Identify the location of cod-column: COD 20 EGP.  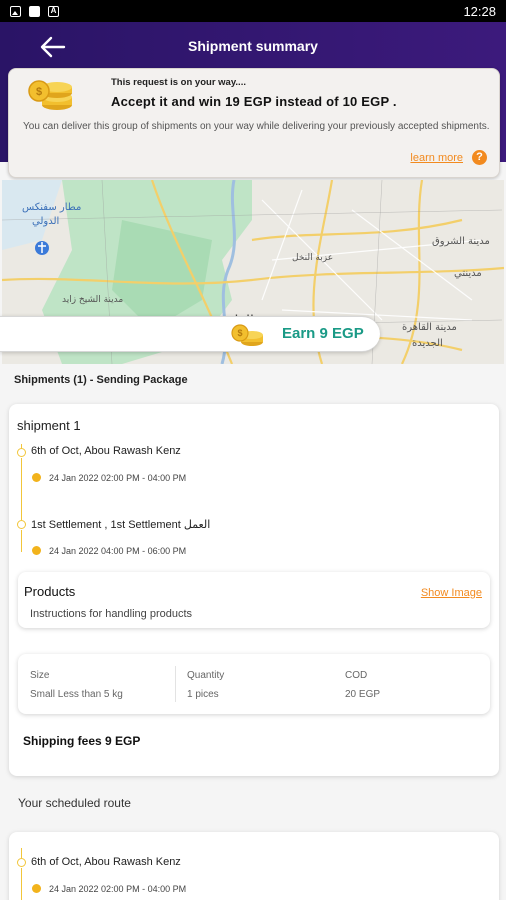
(362, 685).